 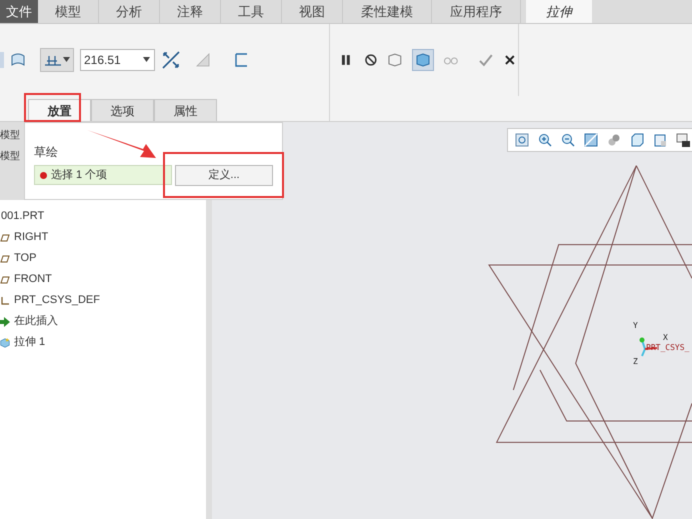 What do you see at coordinates (59, 110) in the screenshot?
I see `dashboard-tab: 放置` at bounding box center [59, 110].